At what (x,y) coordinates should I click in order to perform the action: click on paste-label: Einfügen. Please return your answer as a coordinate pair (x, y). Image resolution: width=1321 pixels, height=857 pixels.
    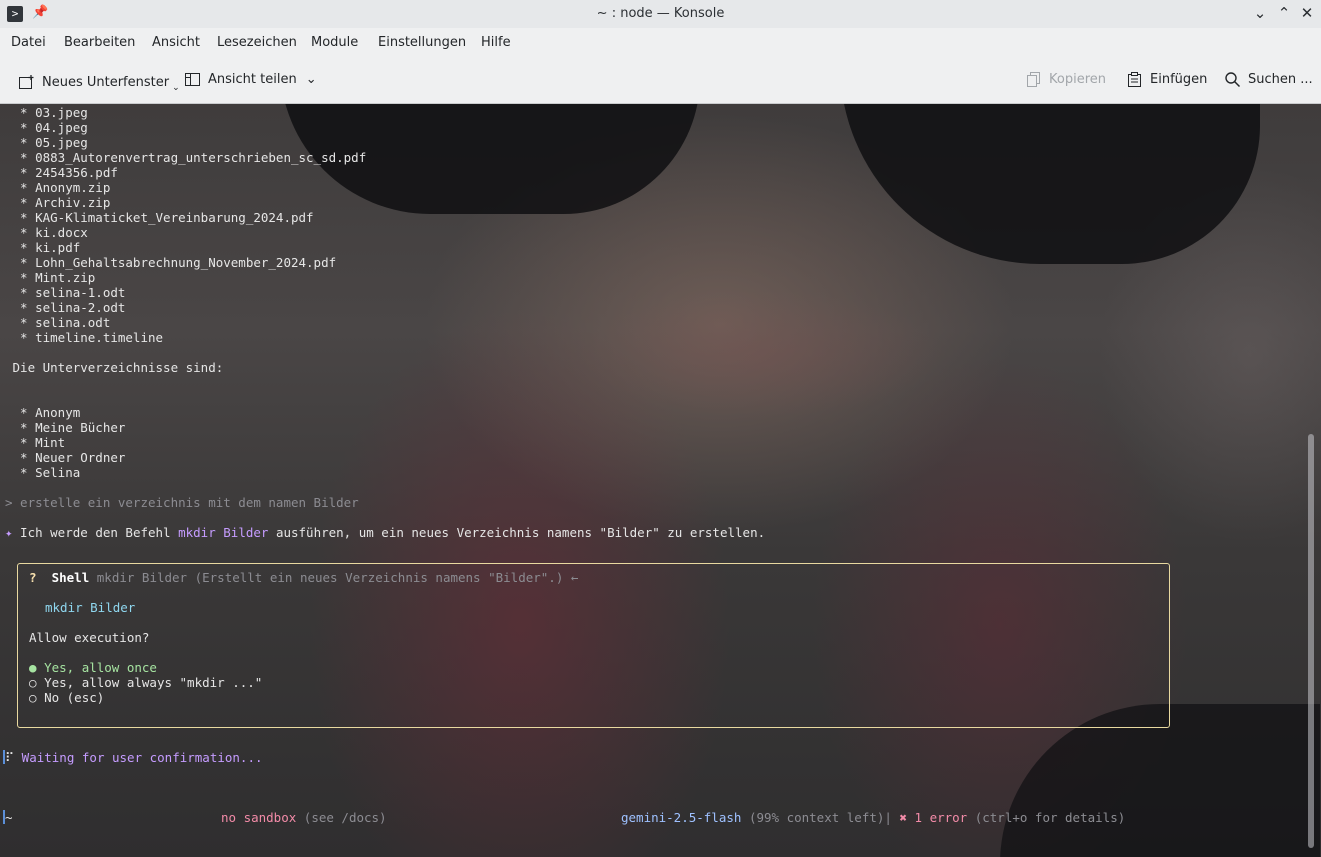
    Looking at the image, I should click on (1179, 79).